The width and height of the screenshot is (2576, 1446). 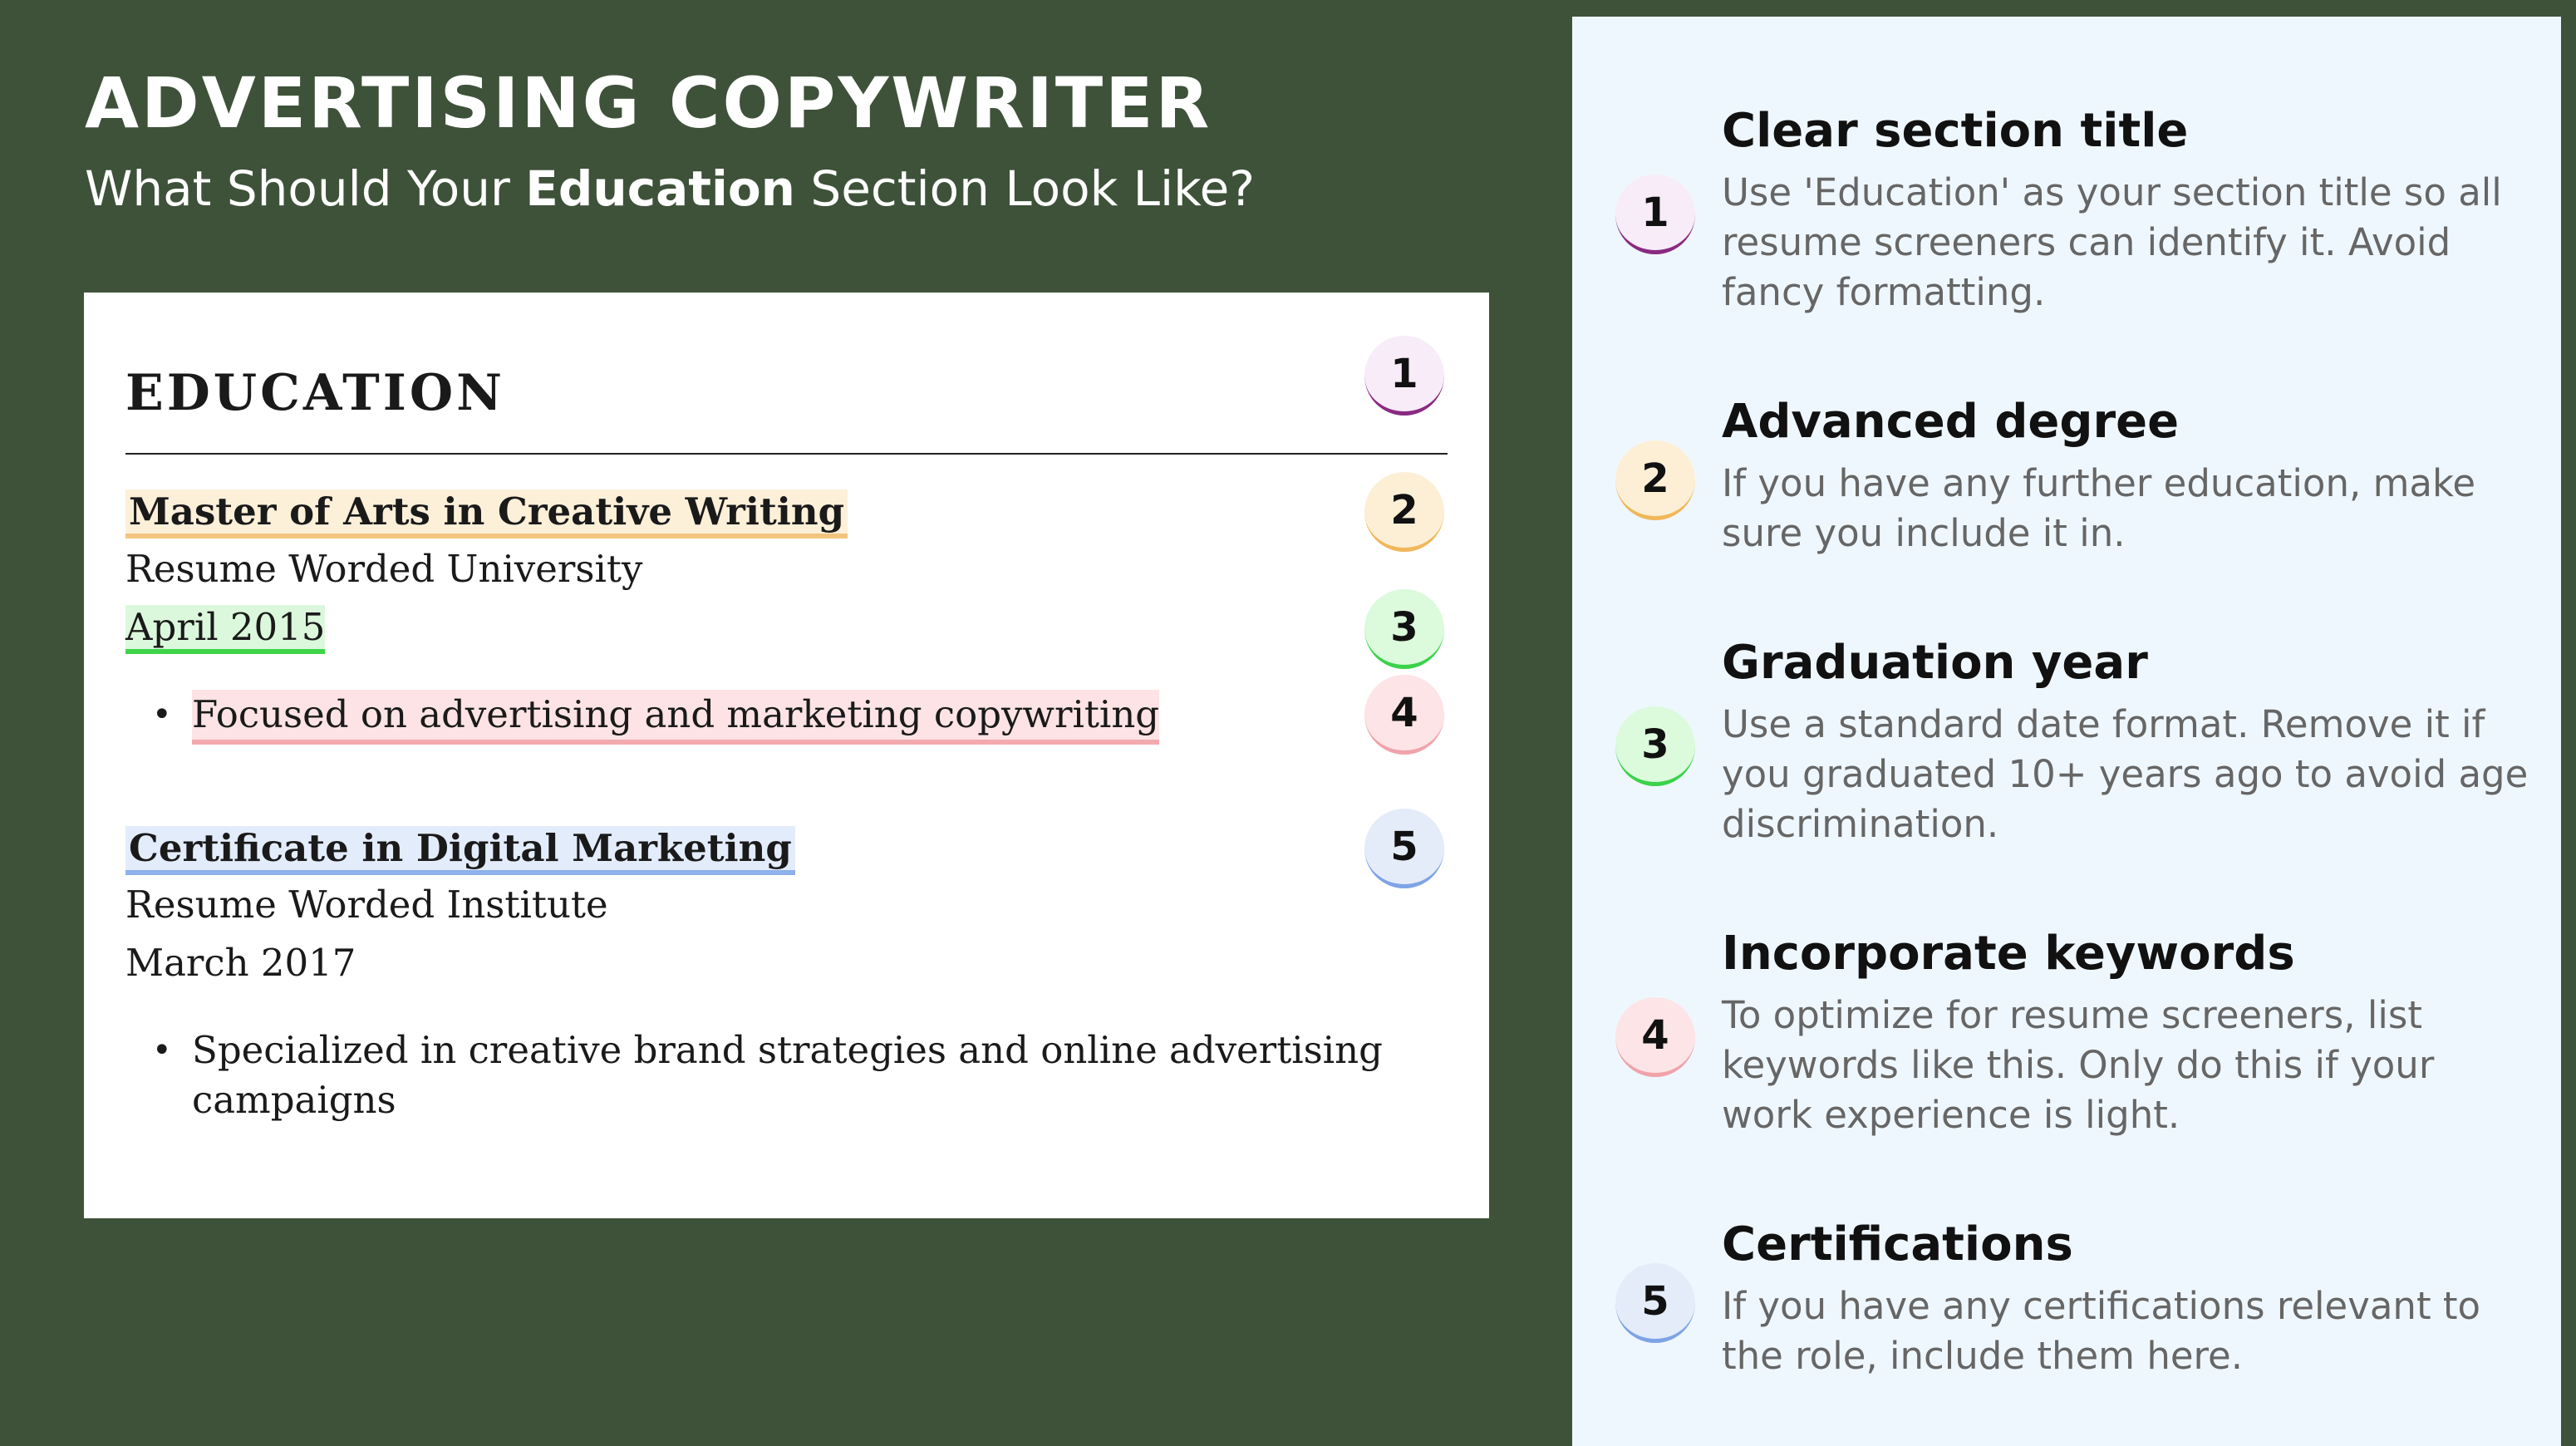 What do you see at coordinates (305, 188) in the screenshot?
I see `subtitle-text-start: What Should Your` at bounding box center [305, 188].